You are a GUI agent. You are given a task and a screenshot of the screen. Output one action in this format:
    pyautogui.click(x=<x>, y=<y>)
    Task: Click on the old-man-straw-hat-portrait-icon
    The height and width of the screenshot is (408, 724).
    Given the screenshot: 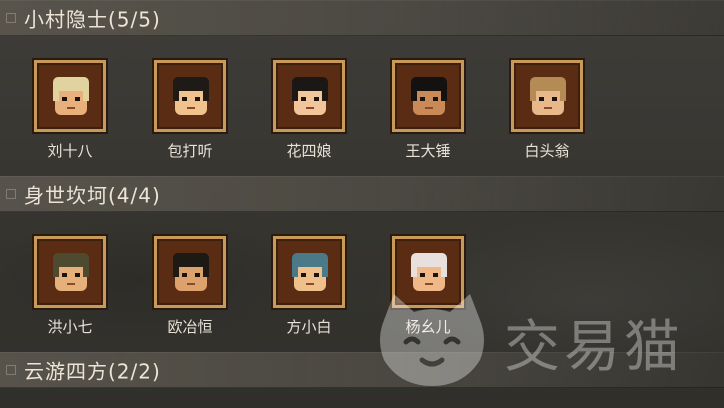 What is the action you would take?
    pyautogui.click(x=548, y=96)
    